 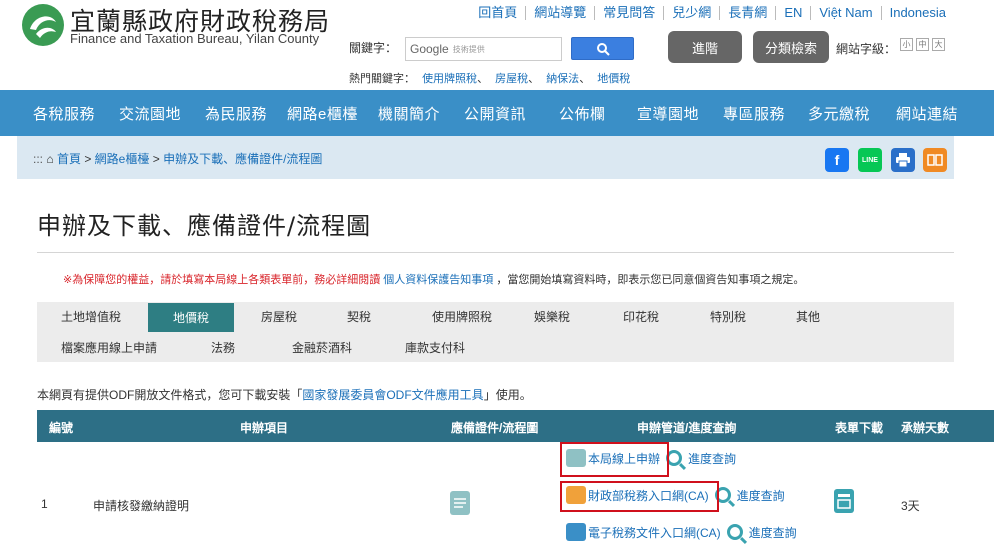 I want to click on hot-keyword-4: 地價稅, so click(x=613, y=79).